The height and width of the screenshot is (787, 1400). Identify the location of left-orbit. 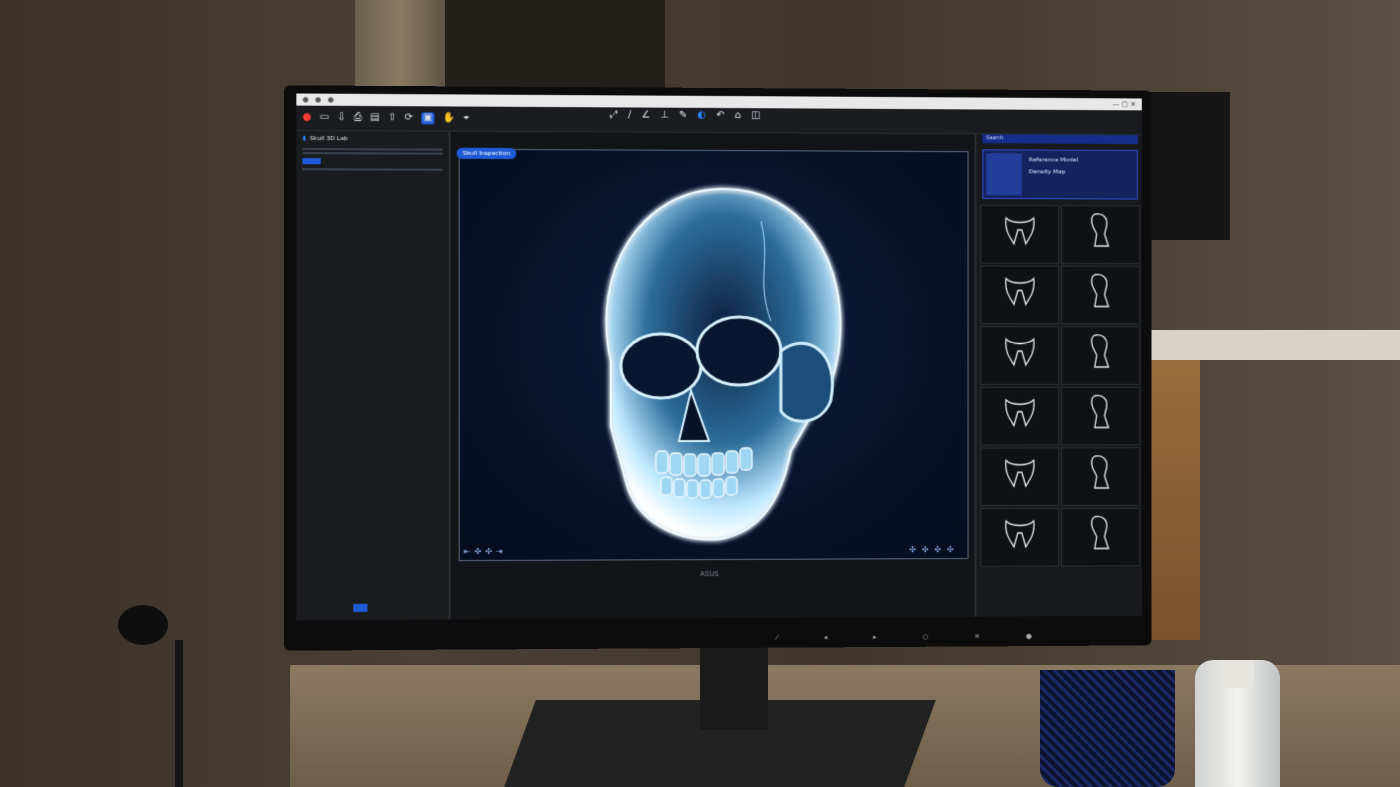
(661, 366).